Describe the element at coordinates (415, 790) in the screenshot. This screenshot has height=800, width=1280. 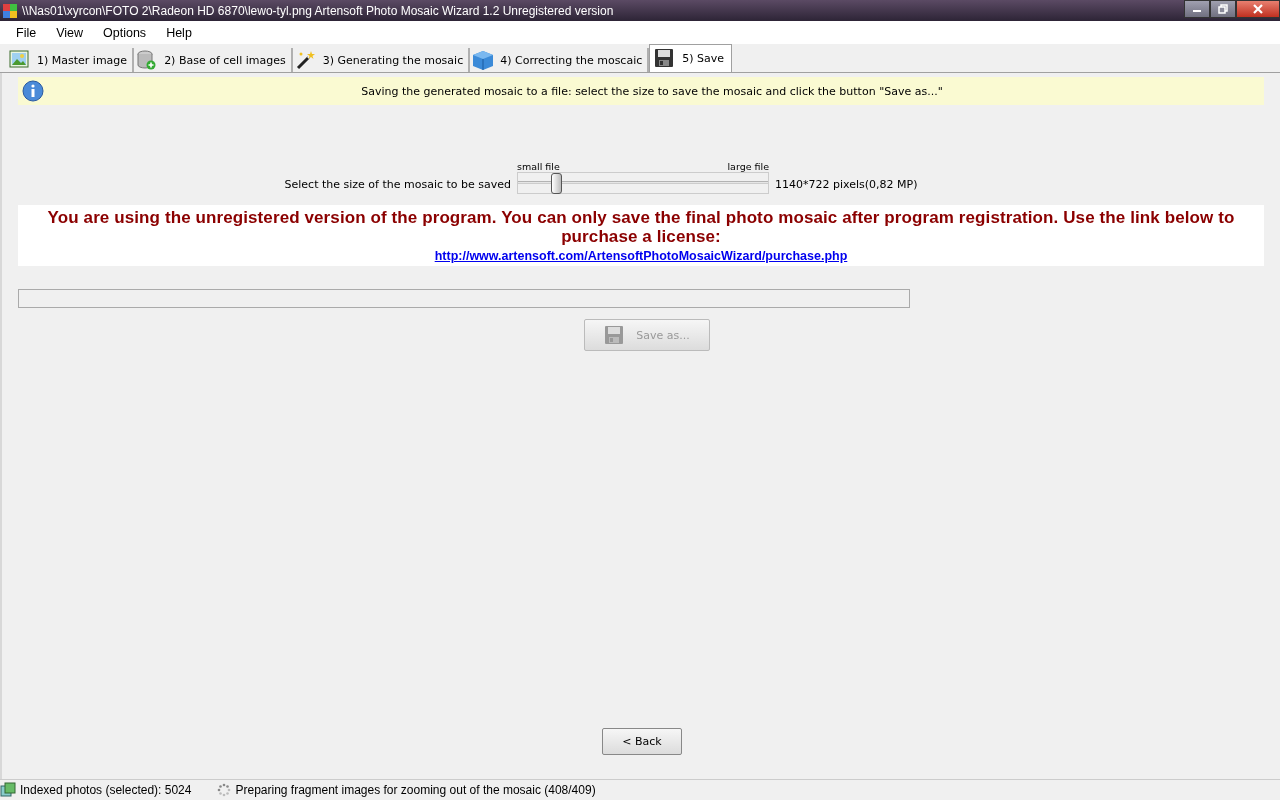
I see `task-status: Preparing fragment images for zooming out of the mosaic (408/409)` at that location.